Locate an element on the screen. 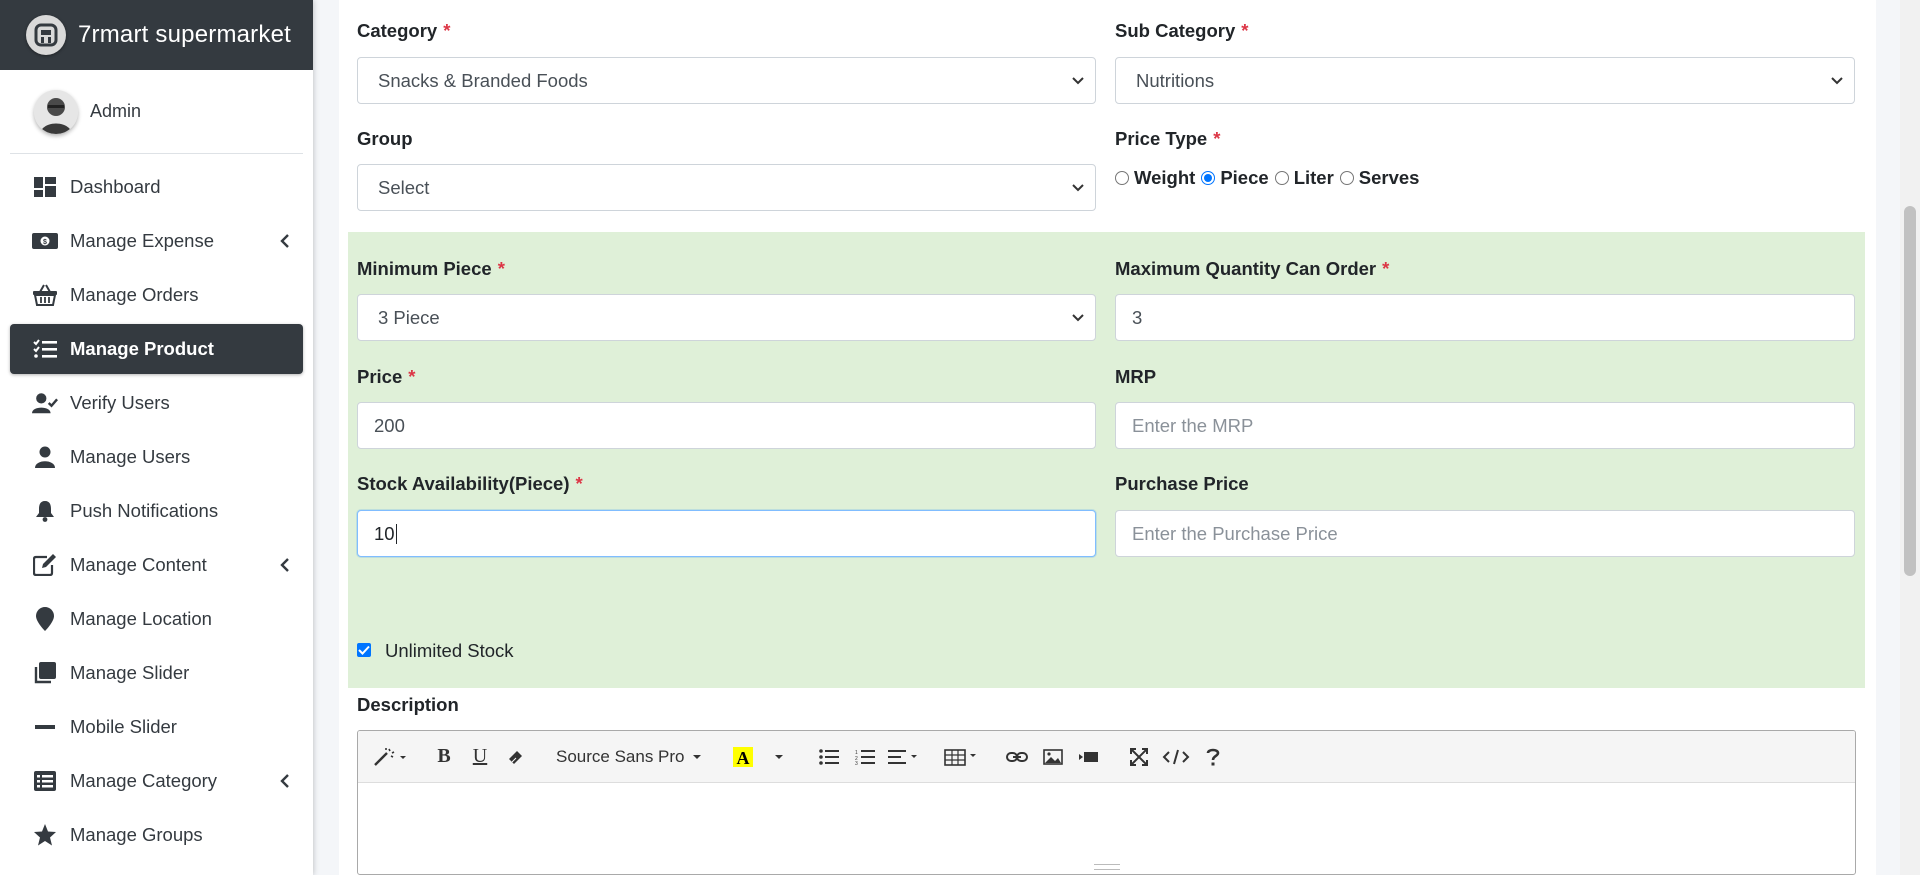 The image size is (1920, 875). bell-icon is located at coordinates (45, 511).